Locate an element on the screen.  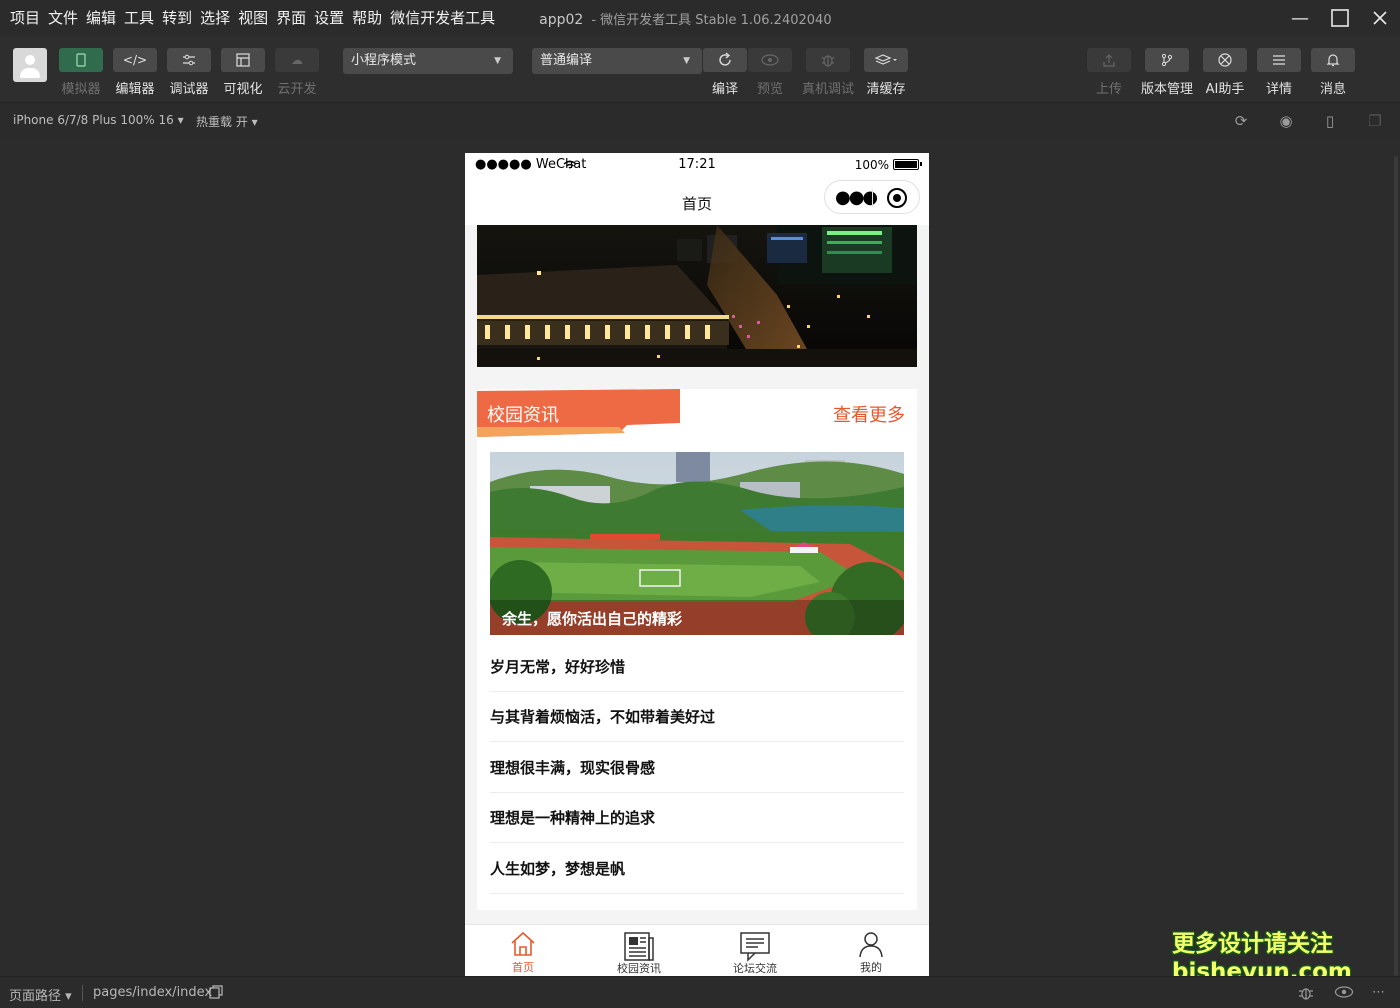
hot-reload-toggle: 热重载 开 ▾ is located at coordinates (227, 121).